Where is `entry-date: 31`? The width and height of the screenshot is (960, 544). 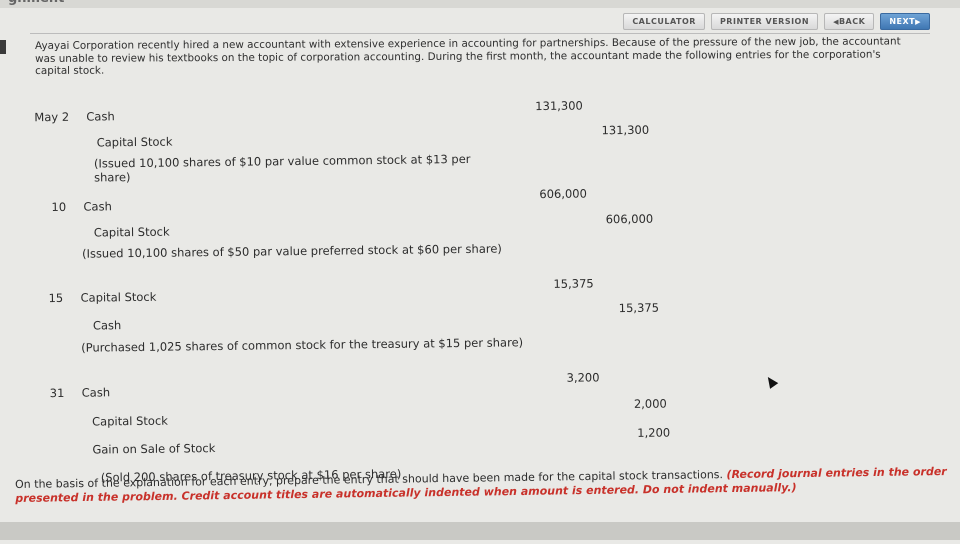 entry-date: 31 is located at coordinates (57, 393).